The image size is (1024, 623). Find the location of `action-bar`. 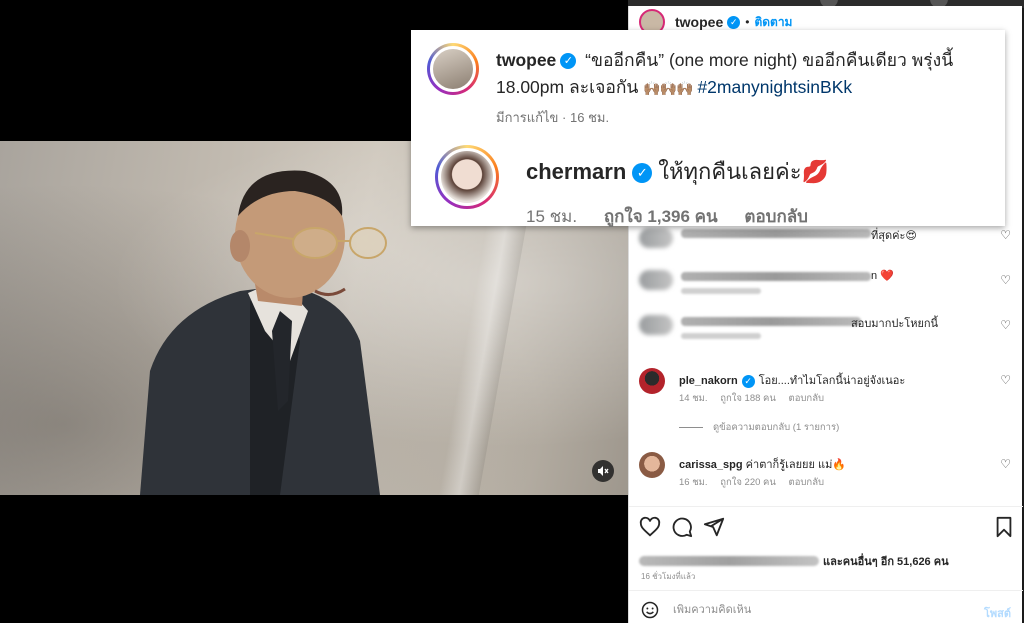

action-bar is located at coordinates (827, 527).